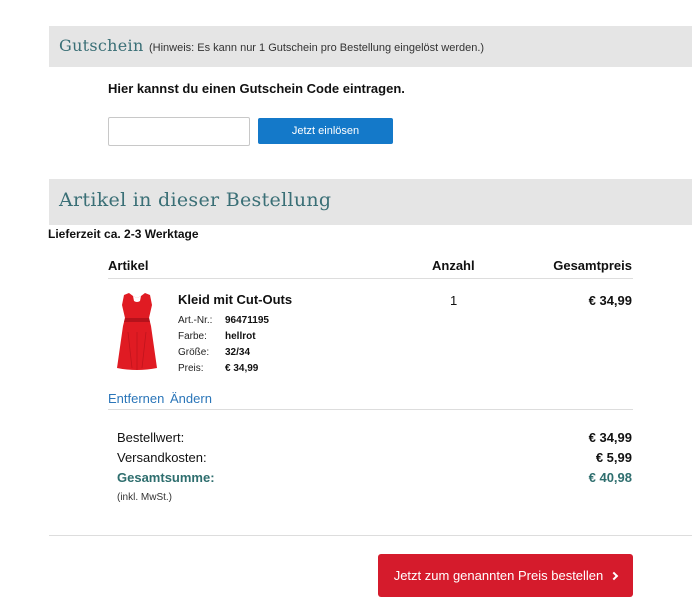 The width and height of the screenshot is (699, 609). What do you see at coordinates (195, 320) in the screenshot?
I see `attr-label: Art.-Nr.:` at bounding box center [195, 320].